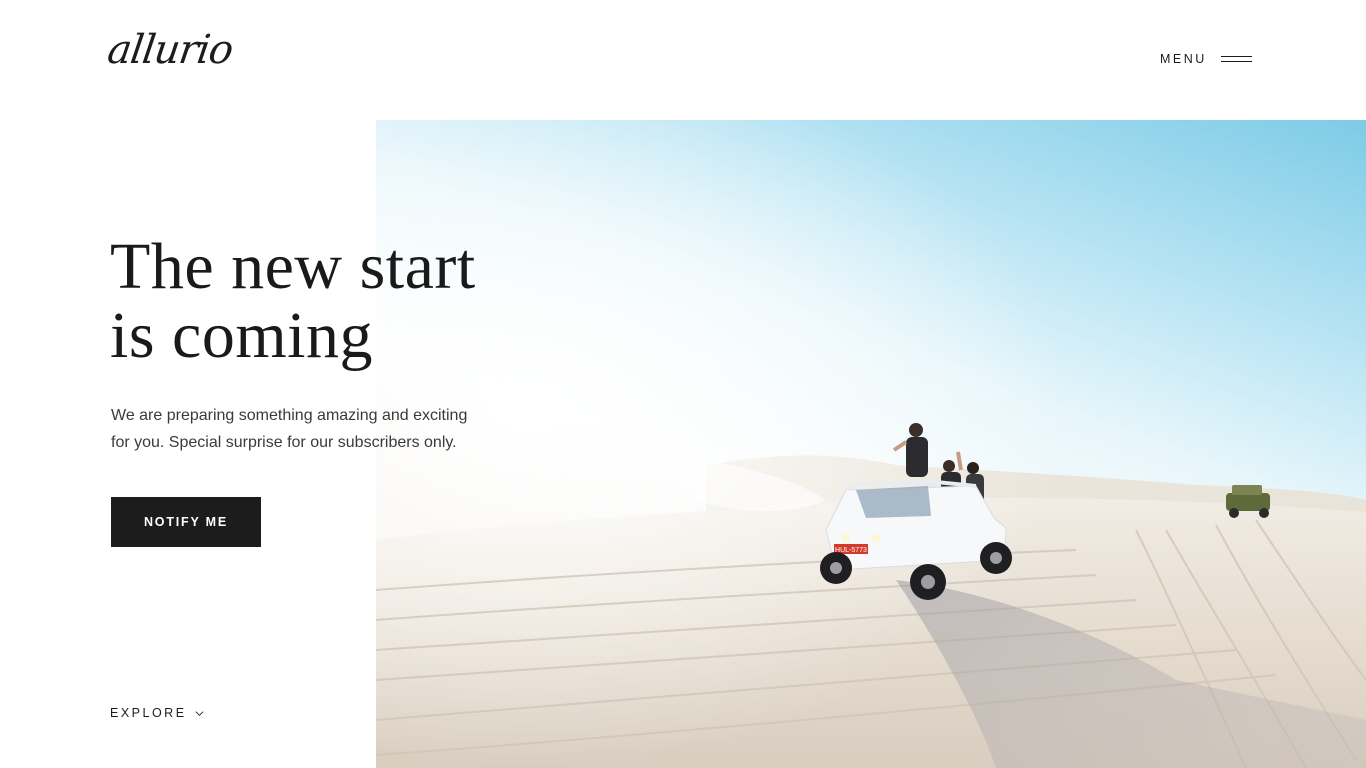  I want to click on menu-button: MENU, so click(1206, 59).